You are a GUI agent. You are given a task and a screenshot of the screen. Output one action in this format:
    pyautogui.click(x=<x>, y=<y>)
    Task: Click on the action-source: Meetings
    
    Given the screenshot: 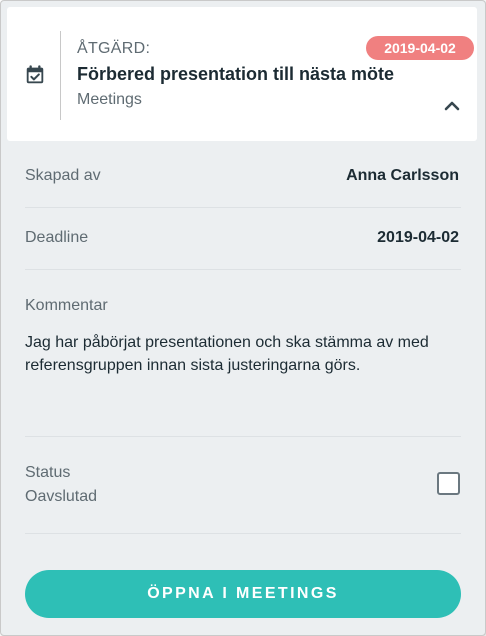 What is the action you would take?
    pyautogui.click(x=109, y=99)
    